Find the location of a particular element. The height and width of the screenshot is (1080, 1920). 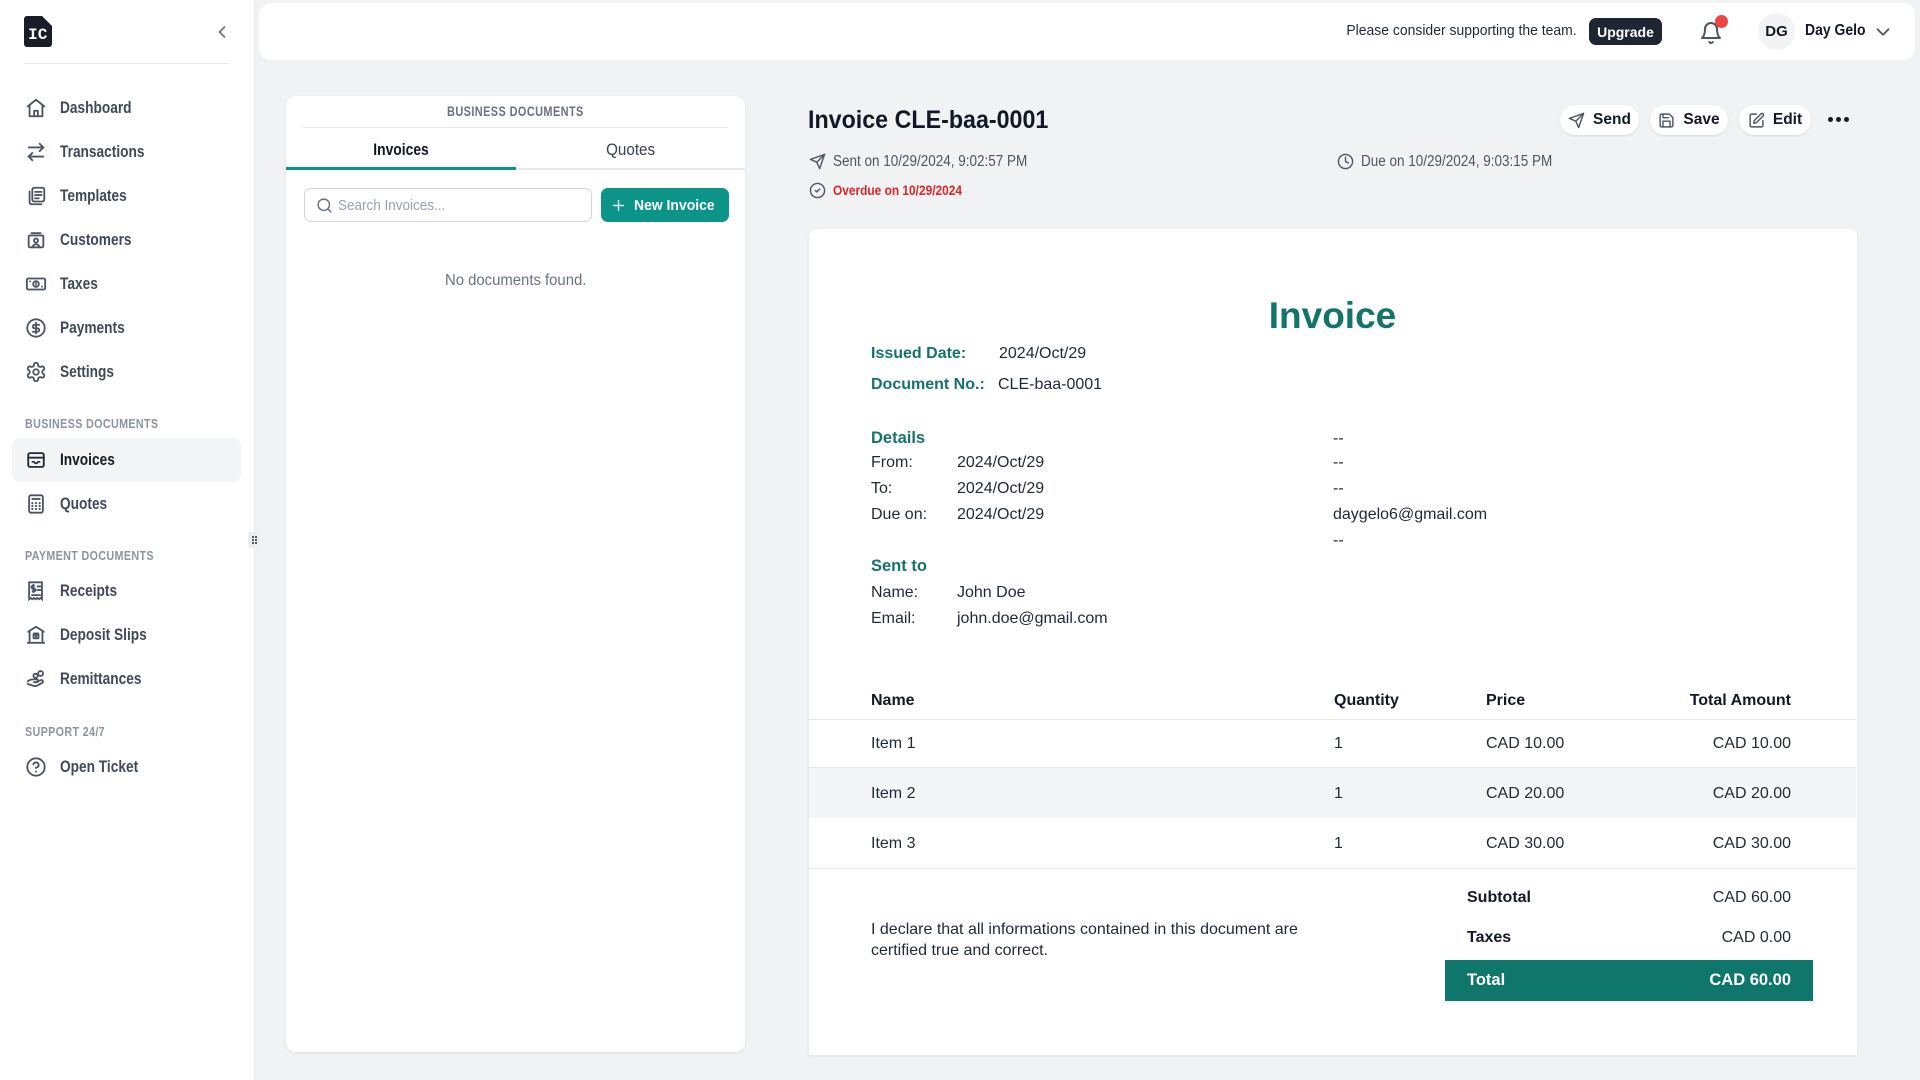

svg-text: IC is located at coordinates (38, 35).